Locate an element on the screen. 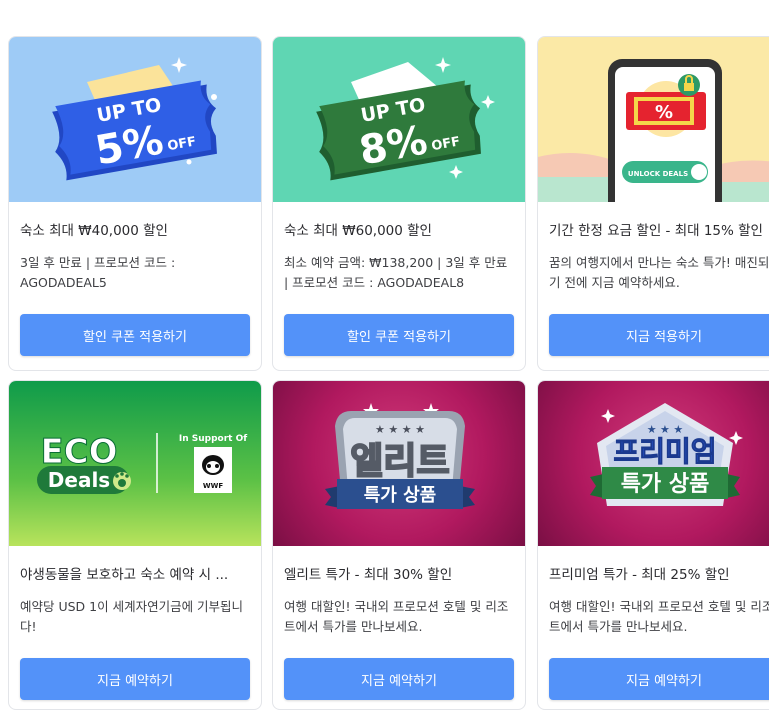 The width and height of the screenshot is (769, 710). premium-subheading: 특가 상품 is located at coordinates (665, 484).